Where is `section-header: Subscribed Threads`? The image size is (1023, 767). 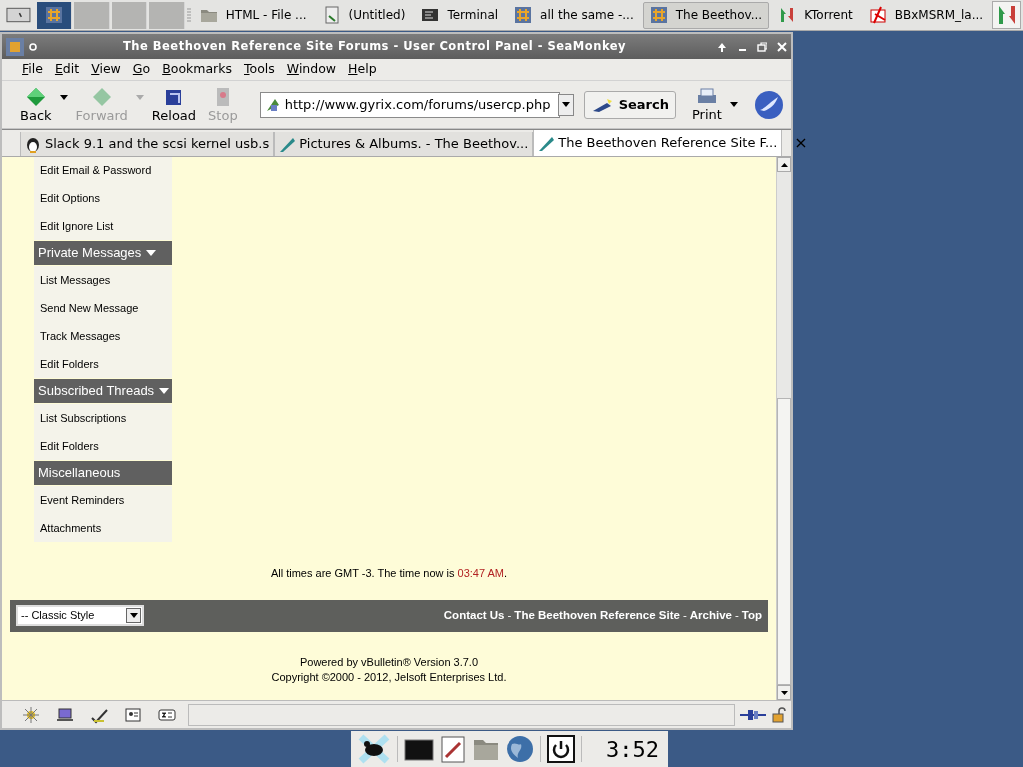 section-header: Subscribed Threads is located at coordinates (96, 391).